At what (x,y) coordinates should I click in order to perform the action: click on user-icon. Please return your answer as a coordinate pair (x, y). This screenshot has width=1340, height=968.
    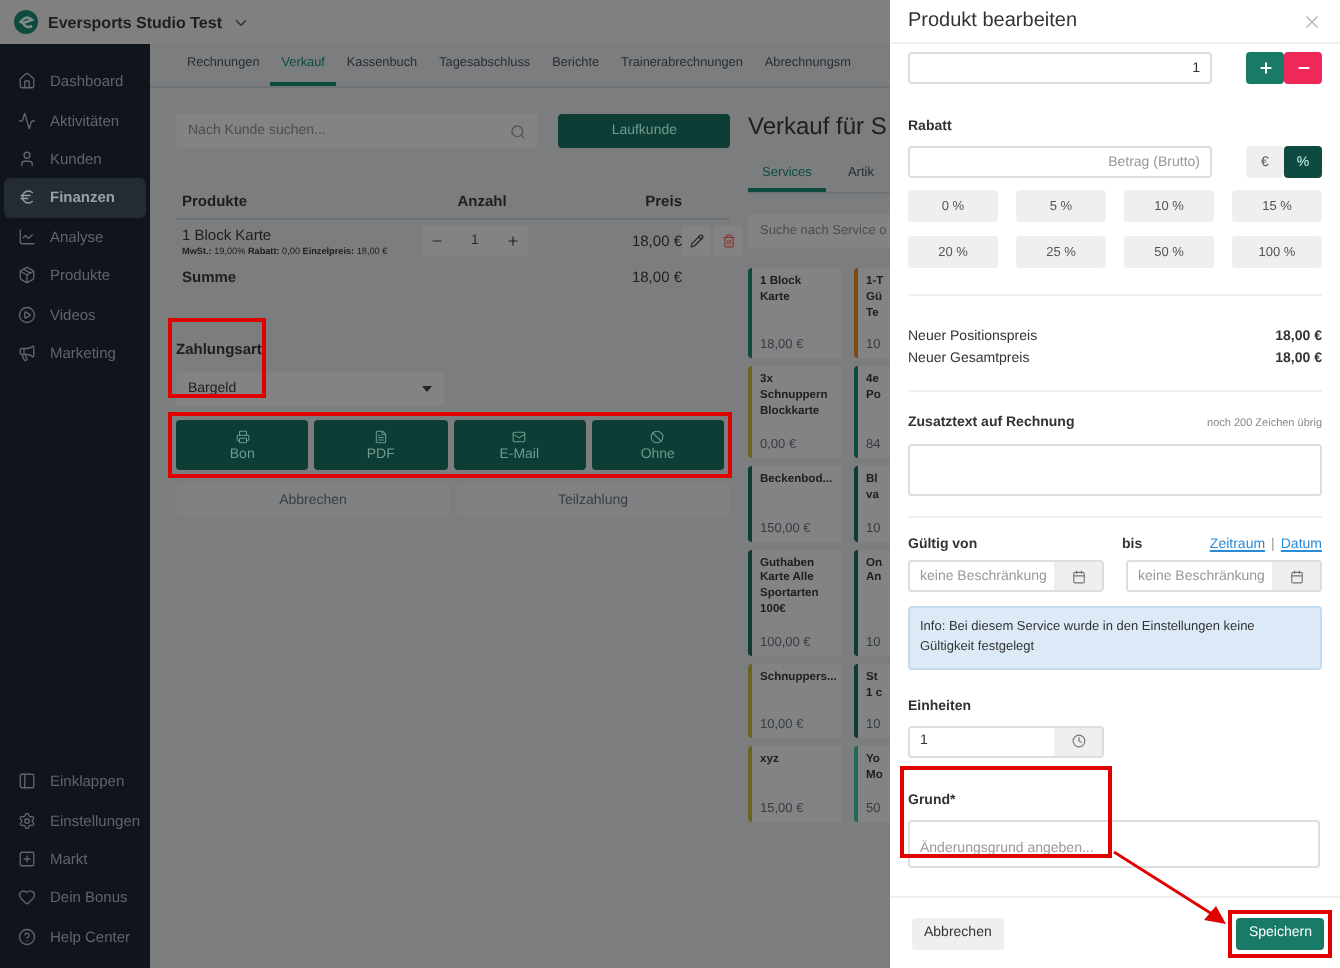
    Looking at the image, I should click on (27, 158).